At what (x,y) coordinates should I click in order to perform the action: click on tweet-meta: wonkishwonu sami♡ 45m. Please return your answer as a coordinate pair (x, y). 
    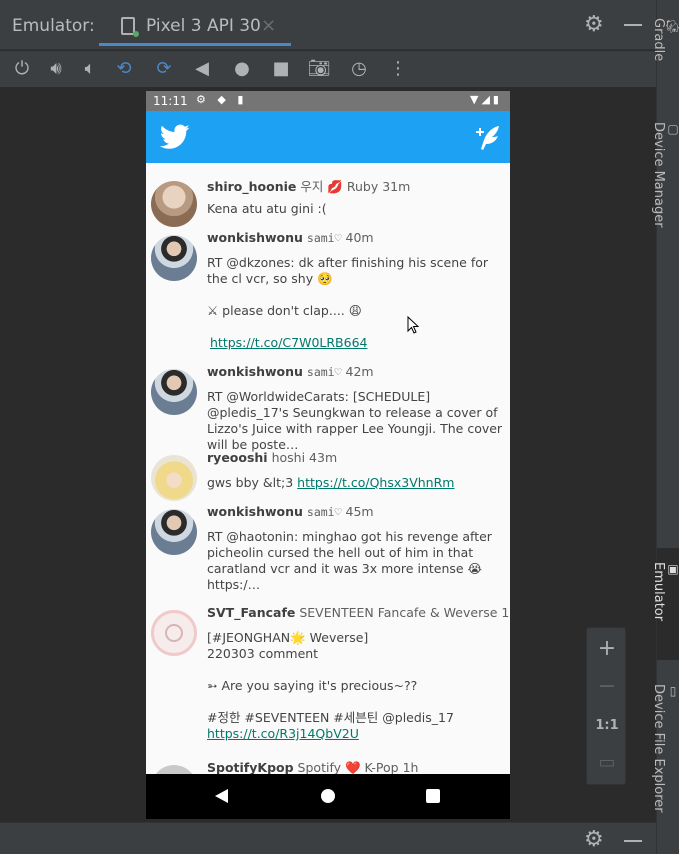
    Looking at the image, I should click on (290, 511).